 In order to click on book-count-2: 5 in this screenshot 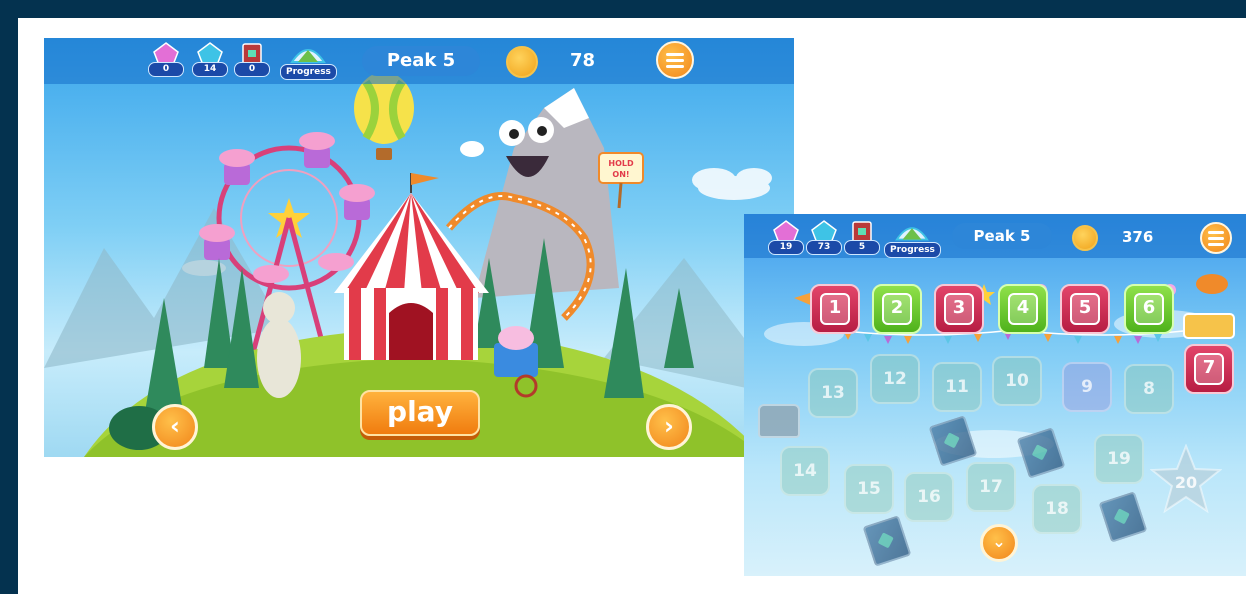, I will do `click(862, 247)`.